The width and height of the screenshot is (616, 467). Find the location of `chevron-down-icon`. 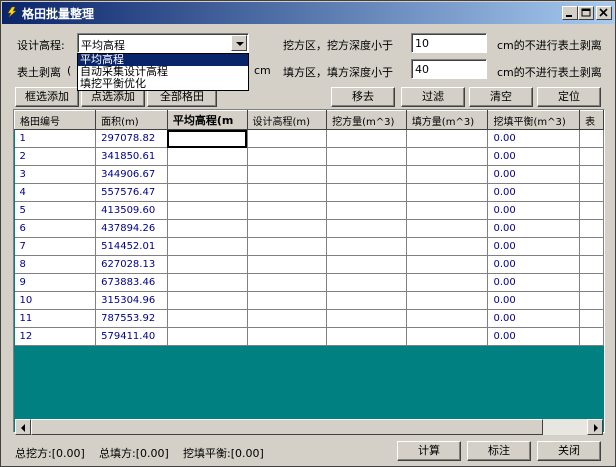

chevron-down-icon is located at coordinates (239, 43).